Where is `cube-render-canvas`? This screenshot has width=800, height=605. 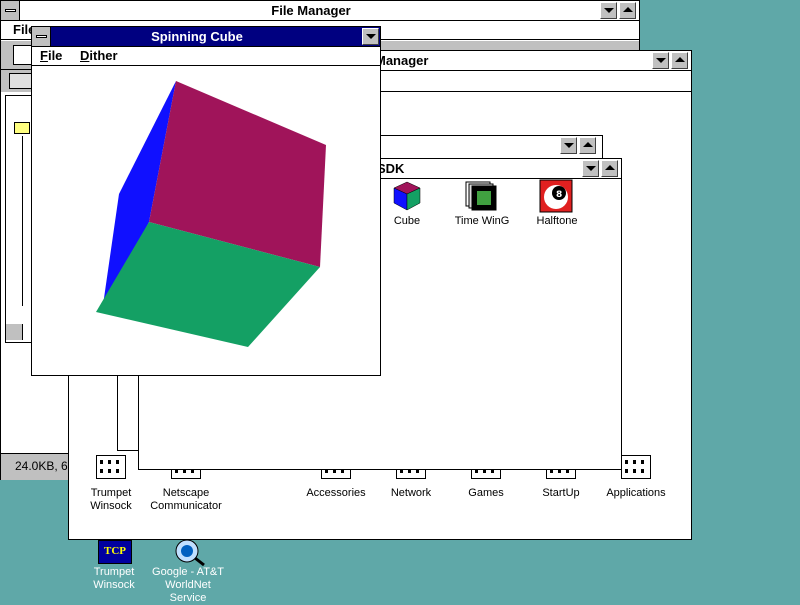 cube-render-canvas is located at coordinates (211, 214).